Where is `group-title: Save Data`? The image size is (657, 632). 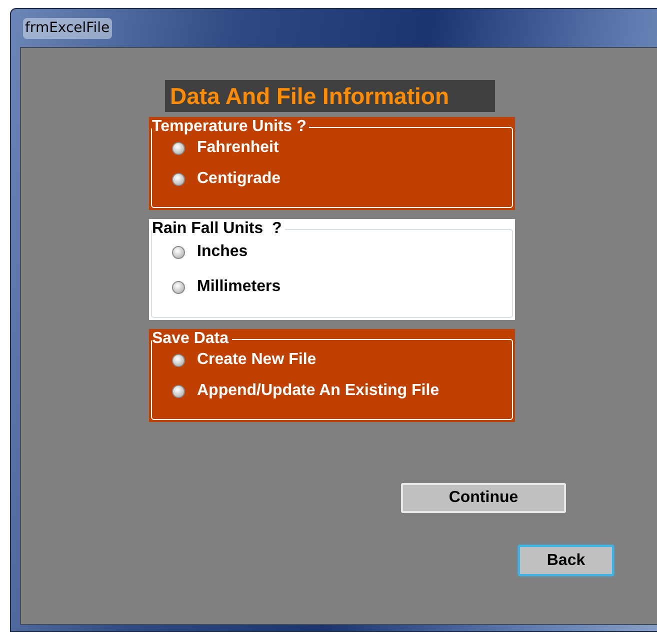 group-title: Save Data is located at coordinates (191, 339).